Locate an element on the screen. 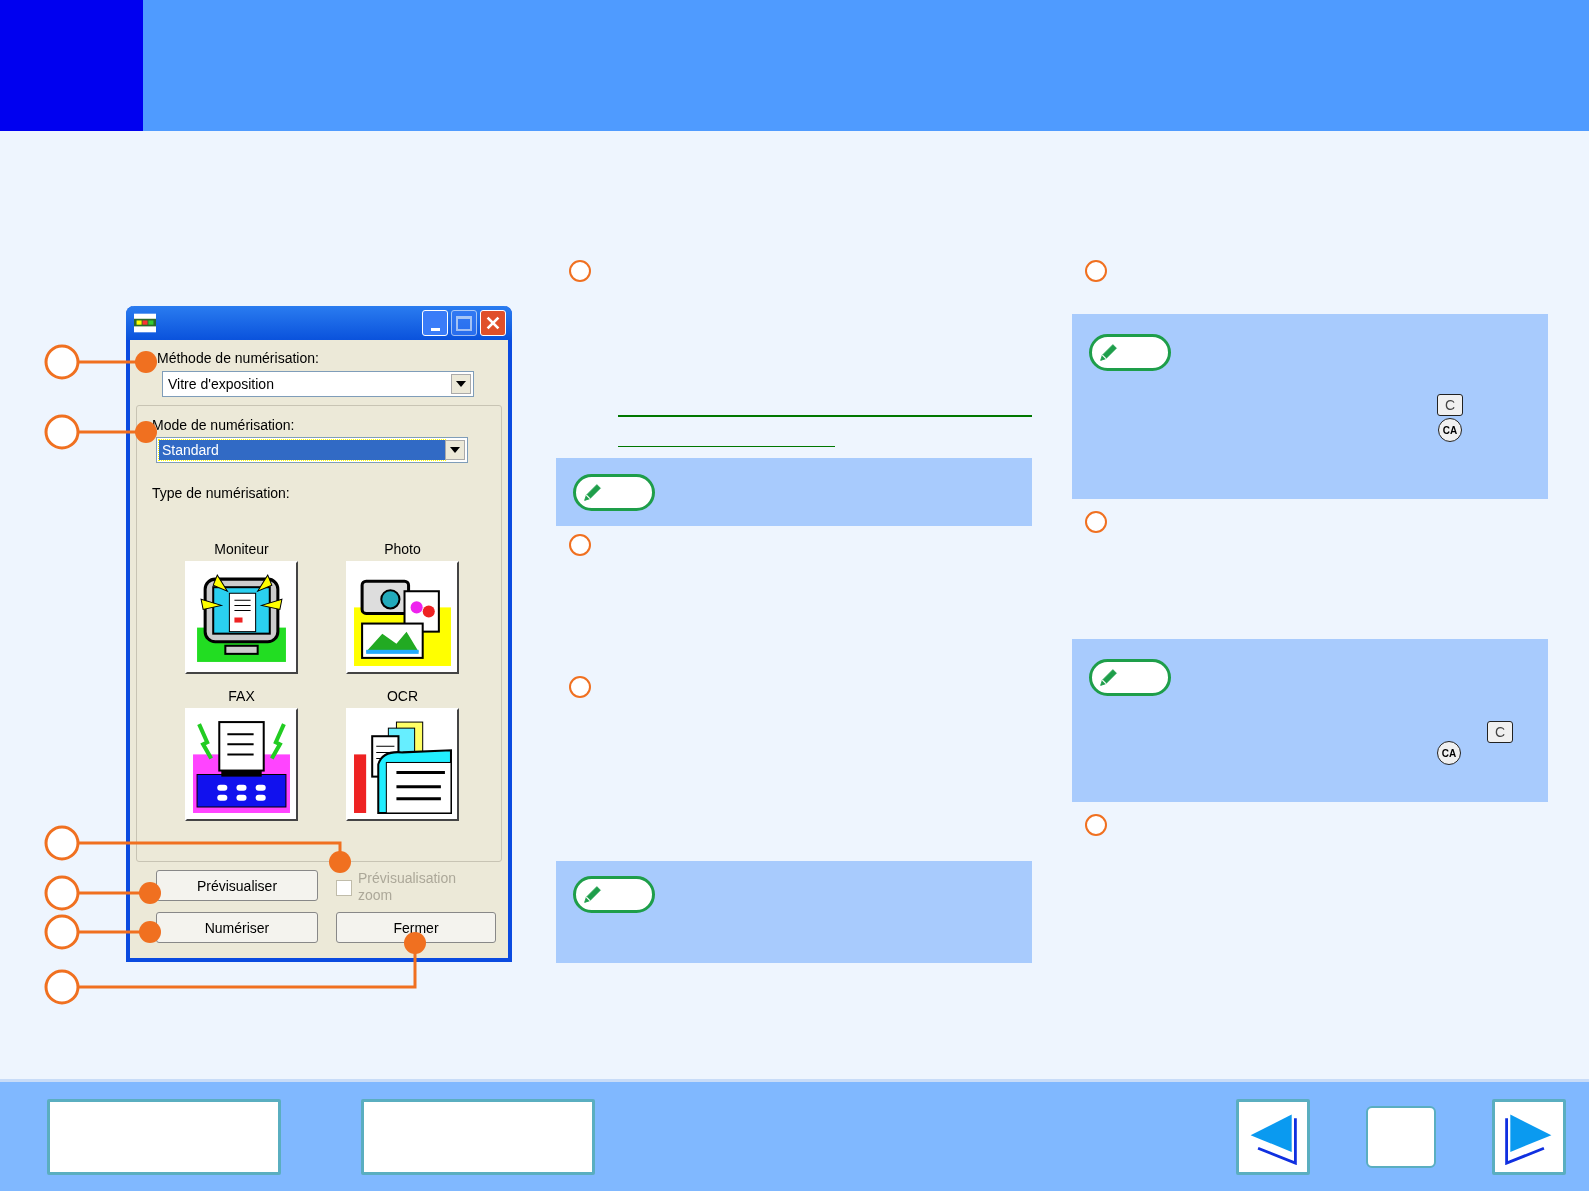 This screenshot has height=1191, width=1589. zoom-preview-label: Prévisualisation zoom is located at coordinates (408, 887).